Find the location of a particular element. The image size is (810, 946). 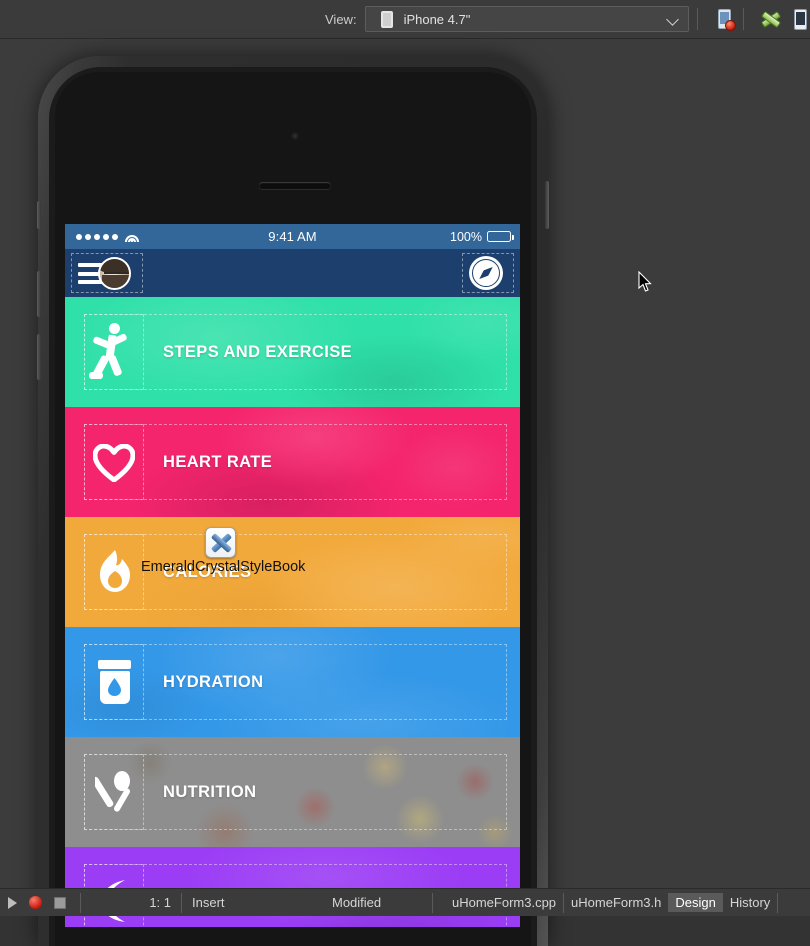

panel-heart-rate: HEART RATE is located at coordinates (292, 462).